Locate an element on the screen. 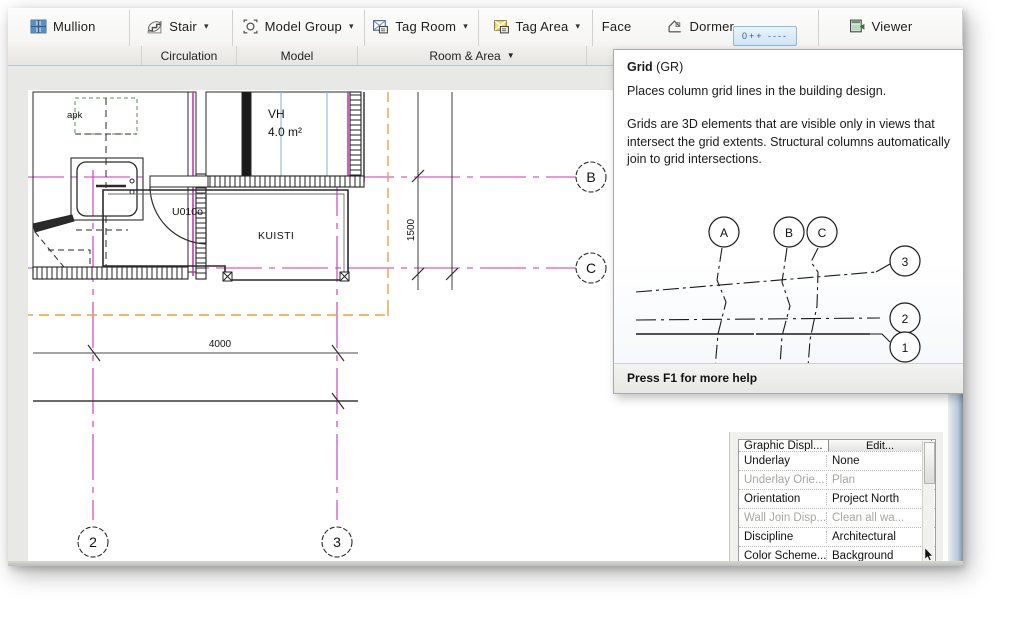 The width and height of the screenshot is (1024, 626). ribbon-button-face: Face is located at coordinates (627, 26).